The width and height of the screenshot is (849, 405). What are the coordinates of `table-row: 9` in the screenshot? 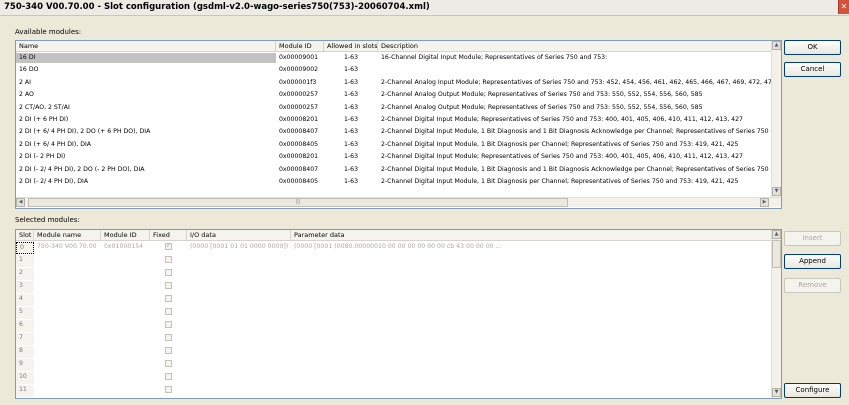 It's located at (394, 365).